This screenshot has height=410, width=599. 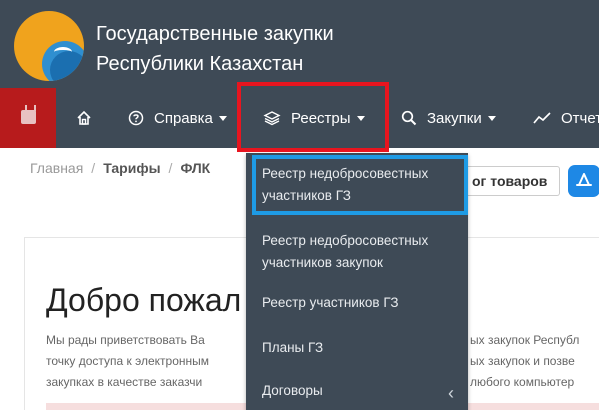 I want to click on catalog-button: ог товаров, so click(x=514, y=181).